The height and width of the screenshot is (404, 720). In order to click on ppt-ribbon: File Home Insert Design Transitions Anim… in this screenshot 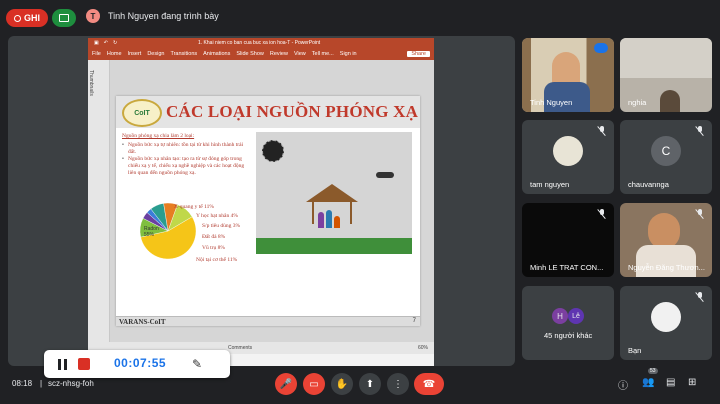, I will do `click(261, 54)`.